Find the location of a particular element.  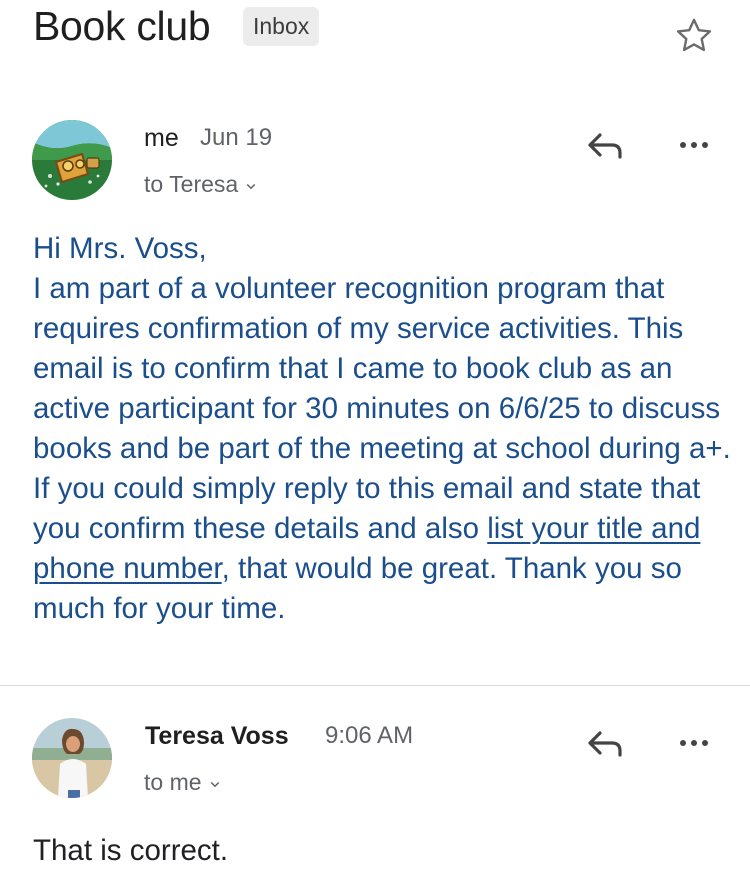

message-time: Jun 19 is located at coordinates (236, 137).